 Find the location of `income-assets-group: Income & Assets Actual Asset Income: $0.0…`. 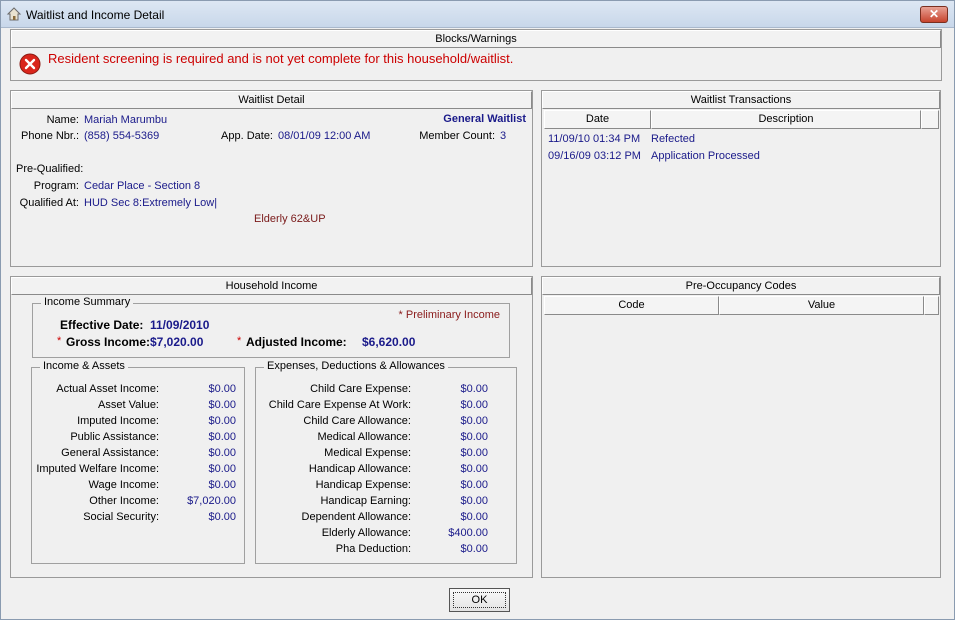

income-assets-group: Income & Assets Actual Asset Income: $0.0… is located at coordinates (138, 462).